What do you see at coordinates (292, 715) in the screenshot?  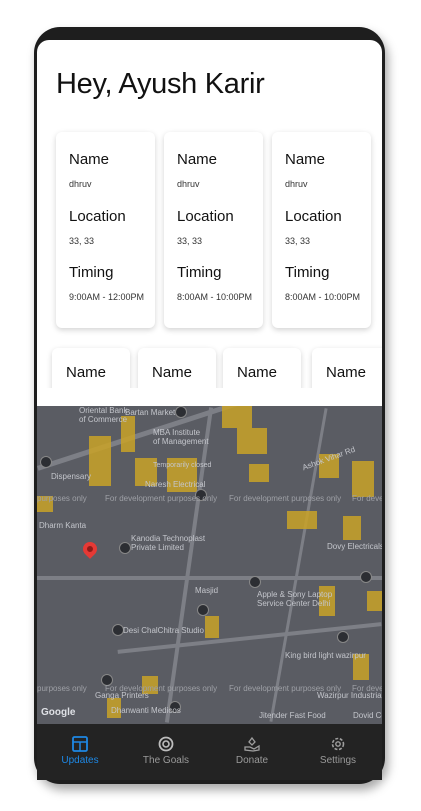 I see `map-label: Jitender Fast Food` at bounding box center [292, 715].